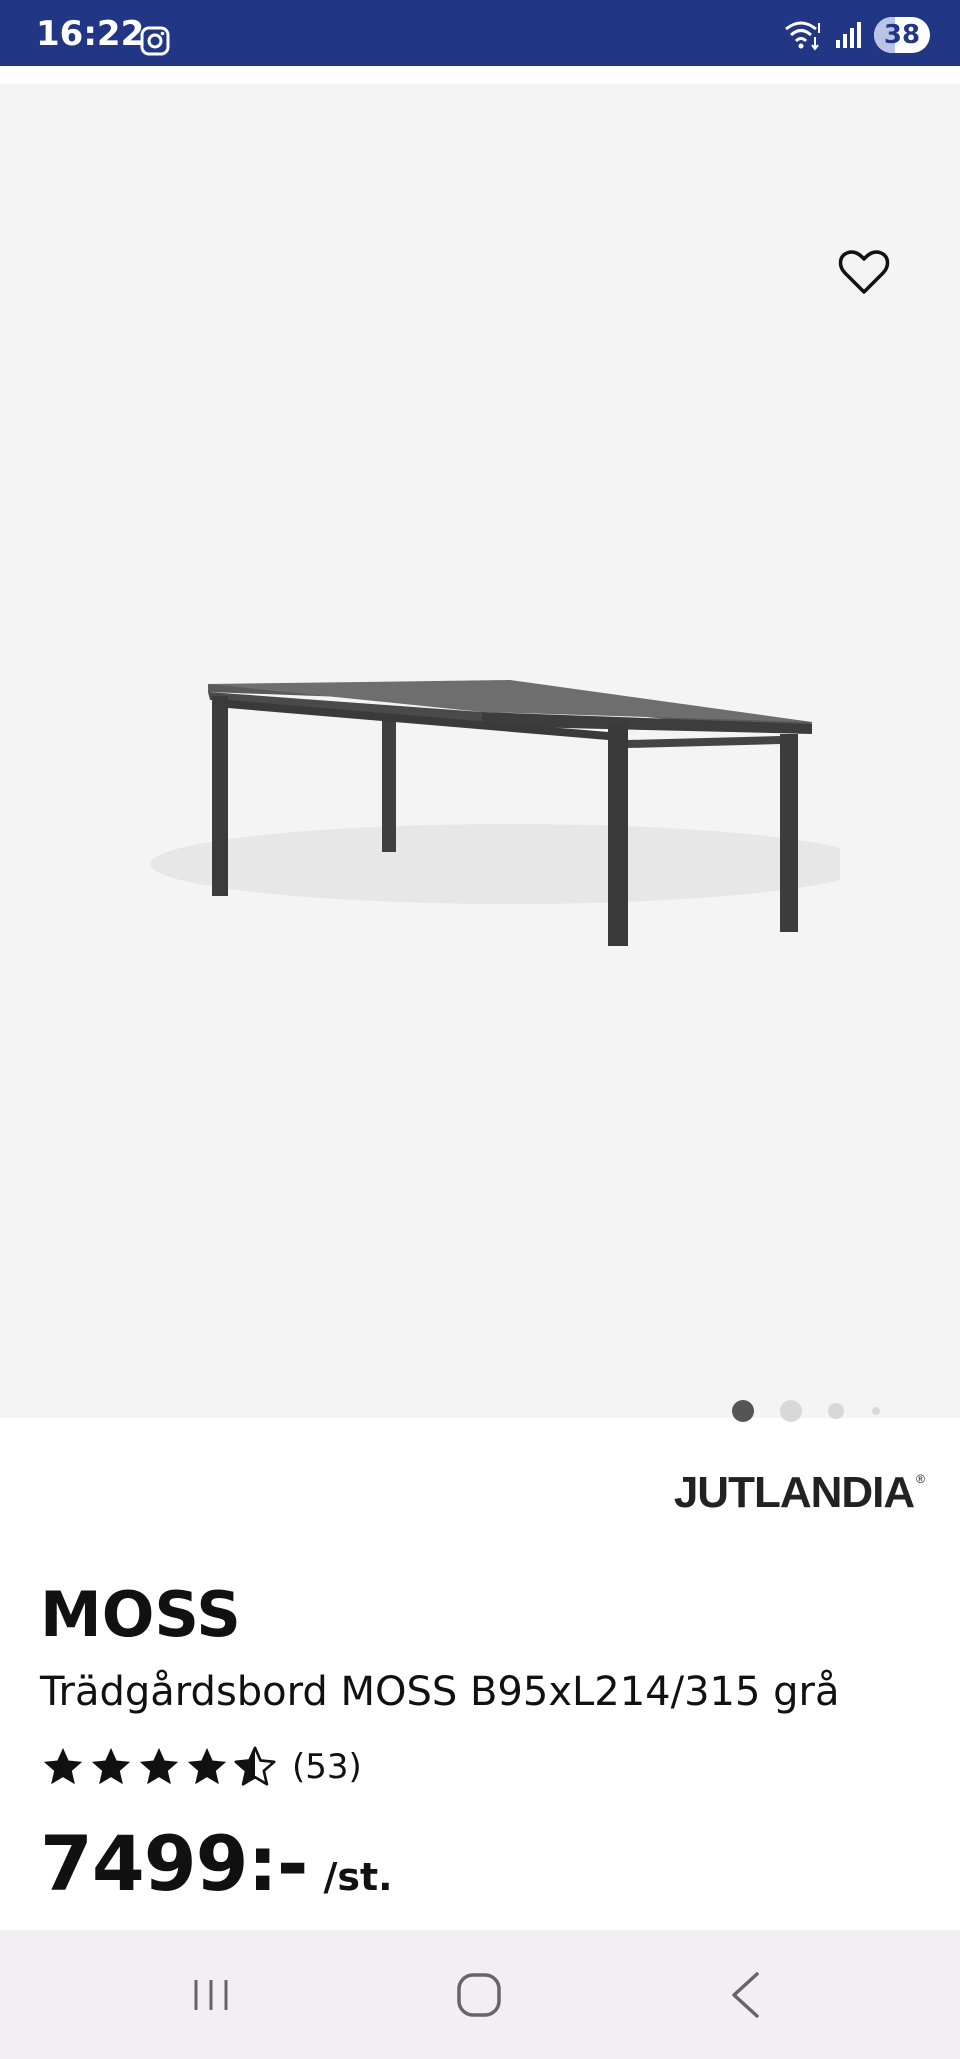 This screenshot has height=2059, width=960. I want to click on status-icons: 38, so click(857, 35).